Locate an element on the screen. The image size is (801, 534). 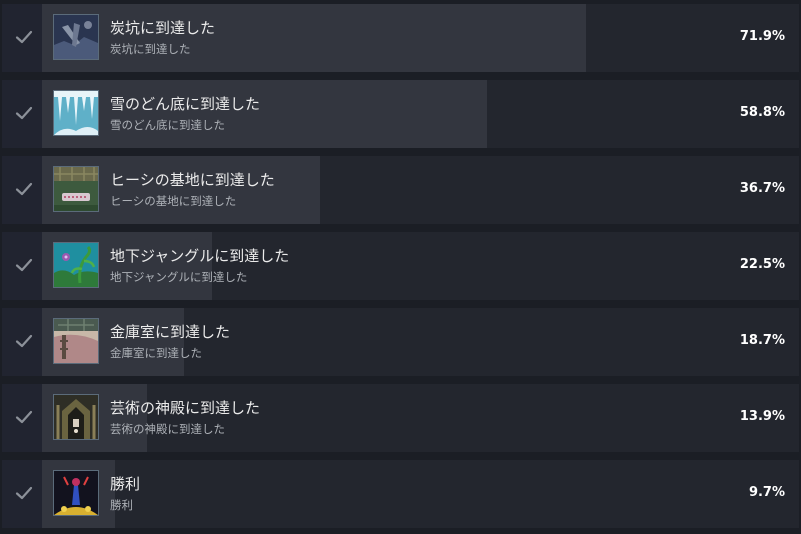
achievement-row: 雪のどん底に到達した 雪のどん底に到達した 58.8% is located at coordinates (400, 114).